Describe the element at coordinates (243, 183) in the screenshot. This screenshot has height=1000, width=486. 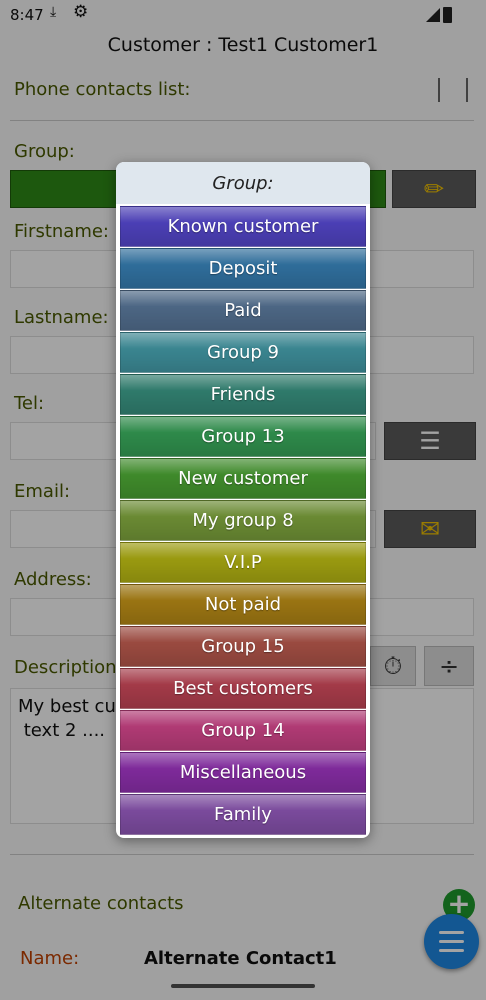
I see `dialog-title: Group:` at that location.